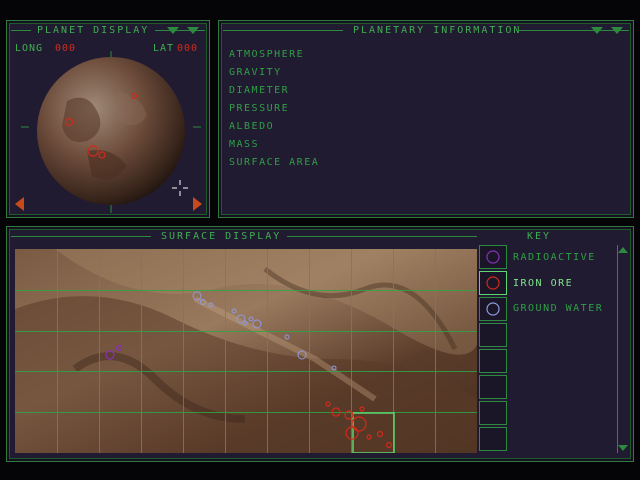 The image size is (640, 480). I want to click on rotate-left-icon, so click(19, 204).